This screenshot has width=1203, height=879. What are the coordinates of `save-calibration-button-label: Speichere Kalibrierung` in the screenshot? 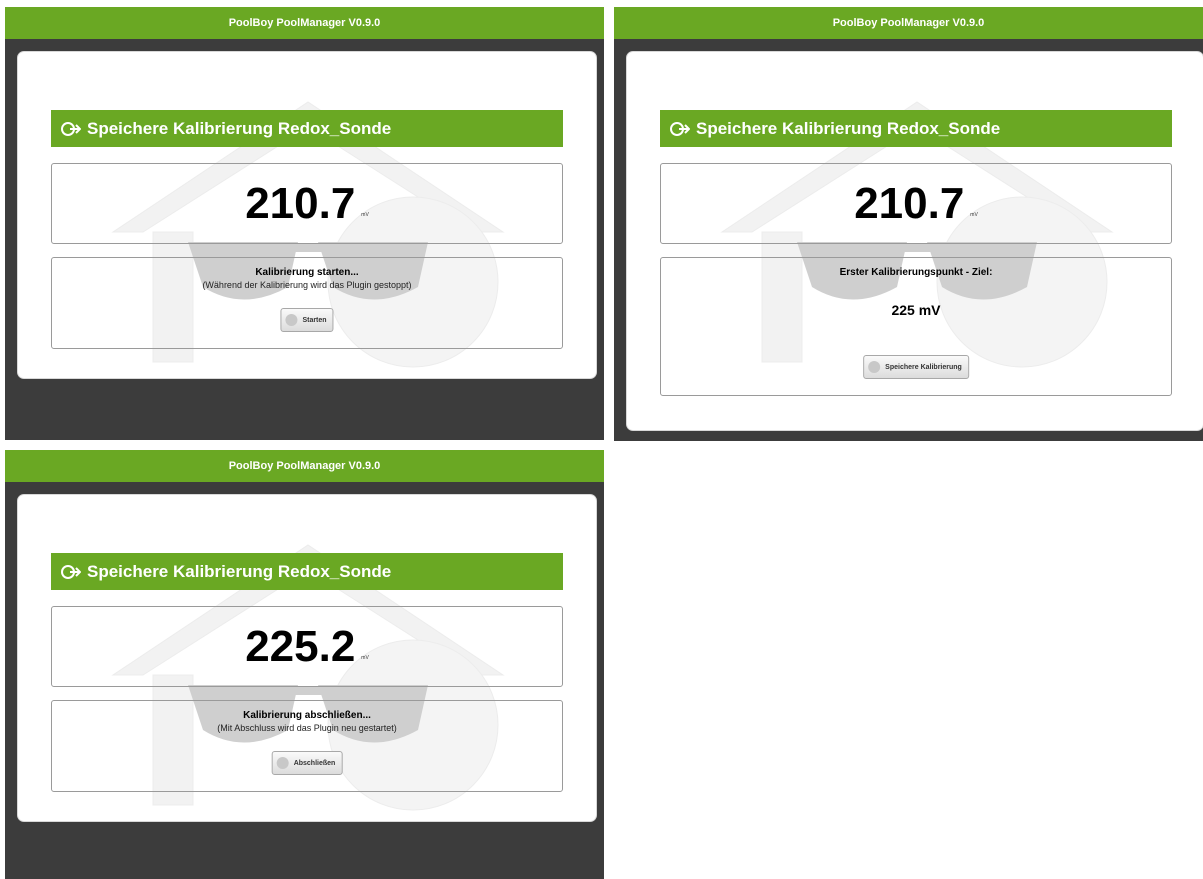 It's located at (923, 367).